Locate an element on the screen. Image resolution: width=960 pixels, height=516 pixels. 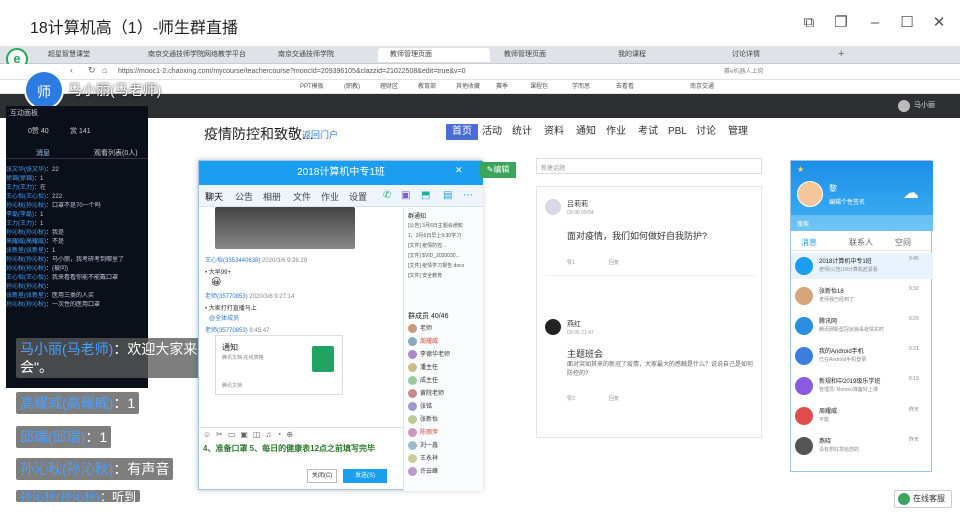
send-button: 发送(S) is located at coordinates (365, 476).